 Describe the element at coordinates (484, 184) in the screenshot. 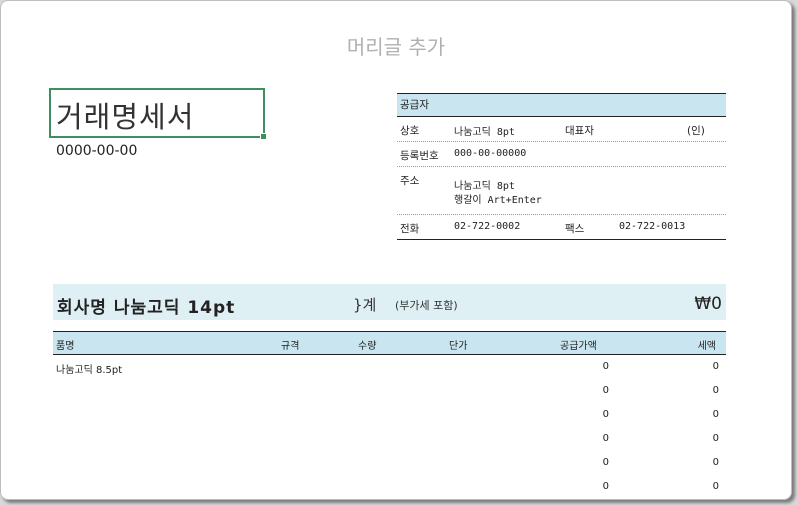

I see `address-line1: 나눔고딕 8pt` at that location.